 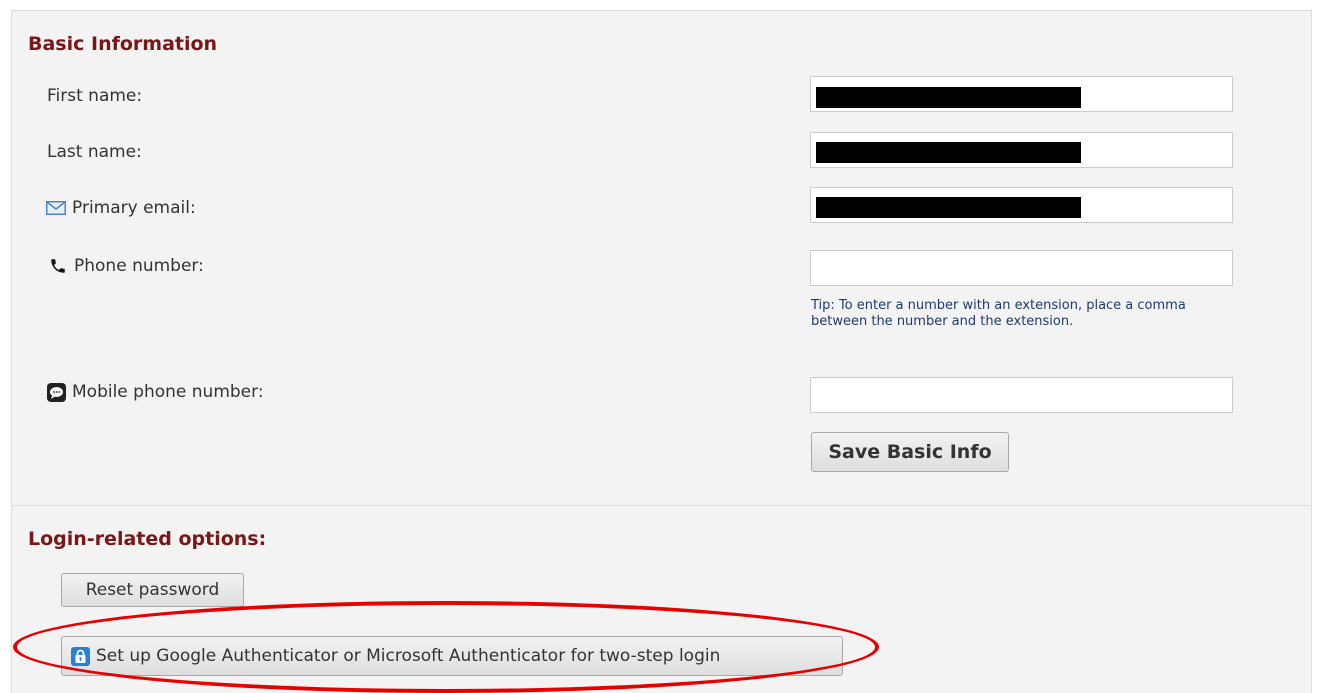 I want to click on primary-email-label: Primary email:, so click(x=121, y=208).